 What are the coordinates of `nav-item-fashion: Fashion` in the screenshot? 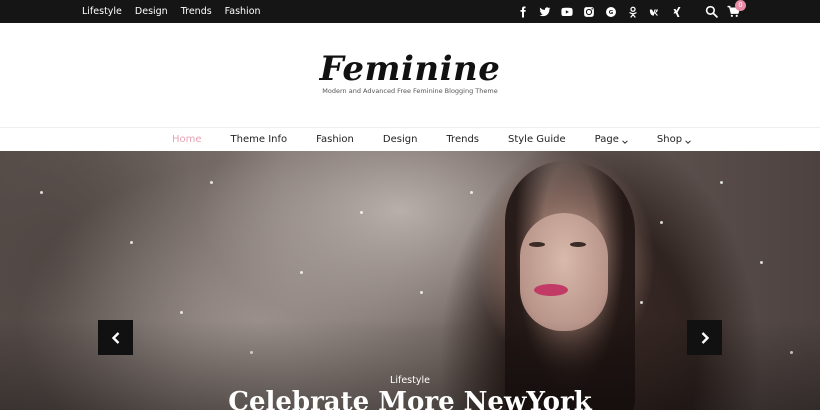 It's located at (335, 139).